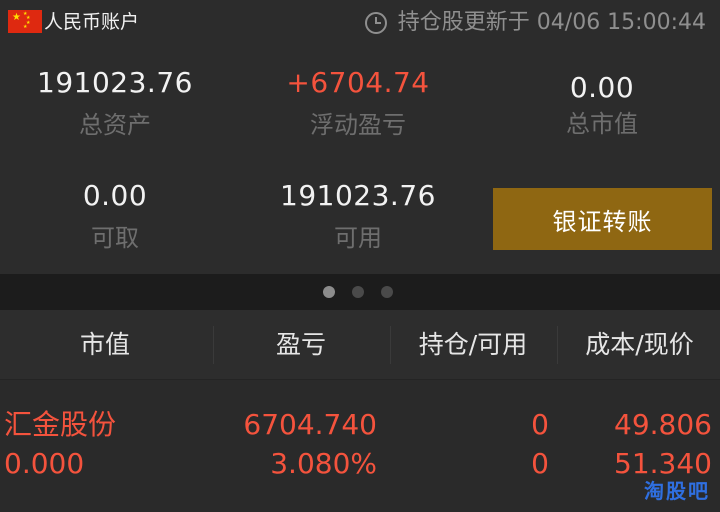  Describe the element at coordinates (540, 463) in the screenshot. I see `stock-available: 0` at that location.